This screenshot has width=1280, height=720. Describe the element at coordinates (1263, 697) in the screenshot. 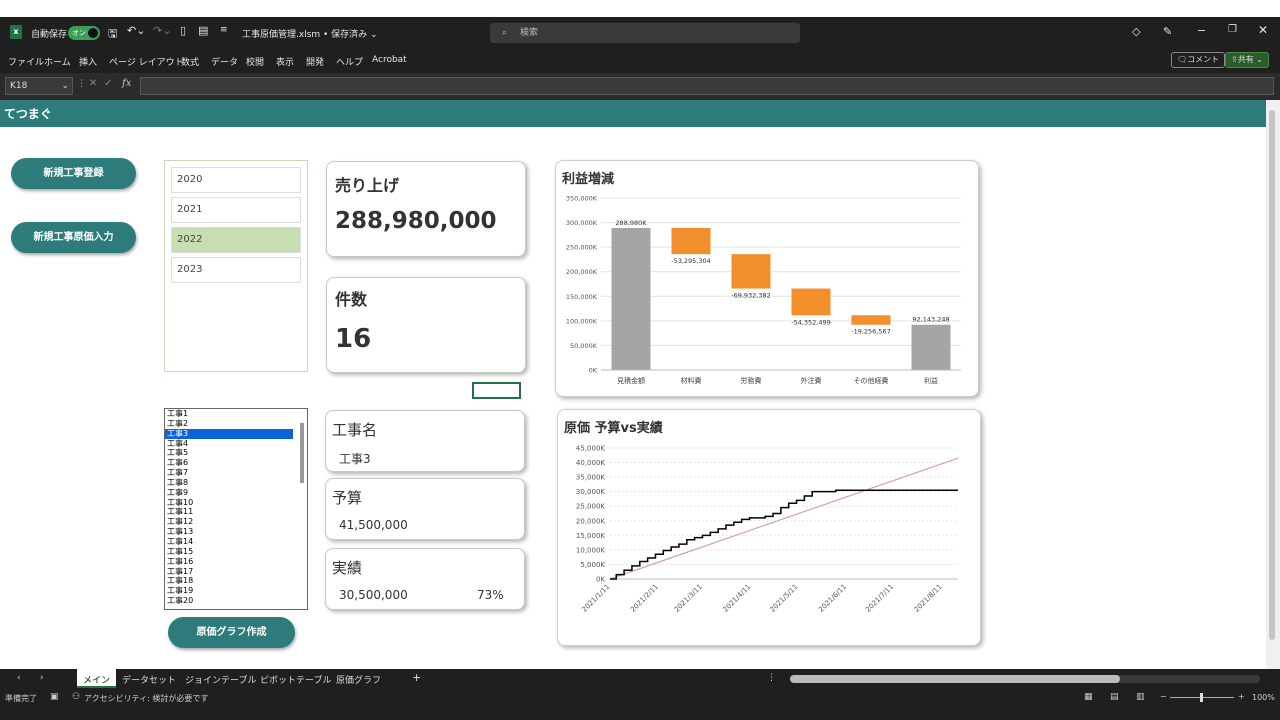

I see `zoom-level: 100%` at that location.